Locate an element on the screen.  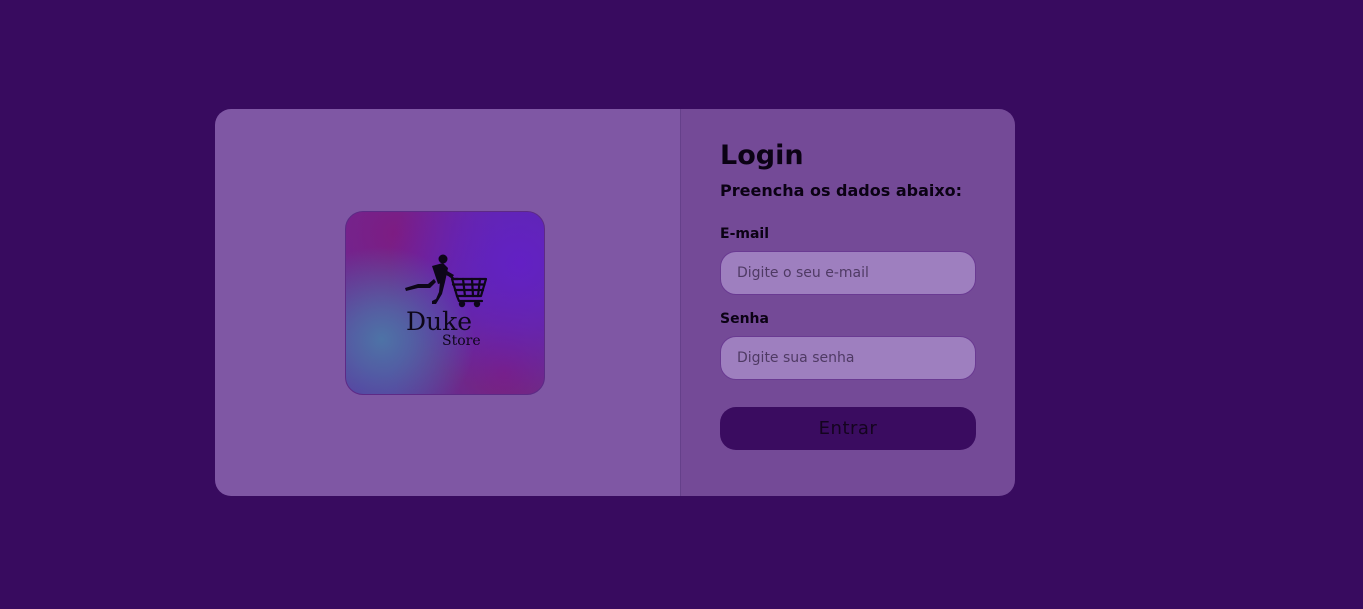
password-label: Senha is located at coordinates (744, 319).